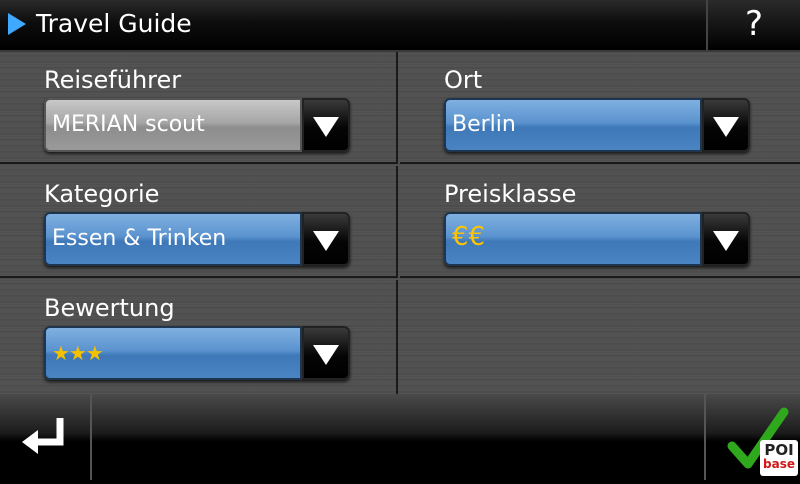 This screenshot has width=800, height=484. Describe the element at coordinates (139, 238) in the screenshot. I see `kategorie-value: Essen & Trinken` at that location.